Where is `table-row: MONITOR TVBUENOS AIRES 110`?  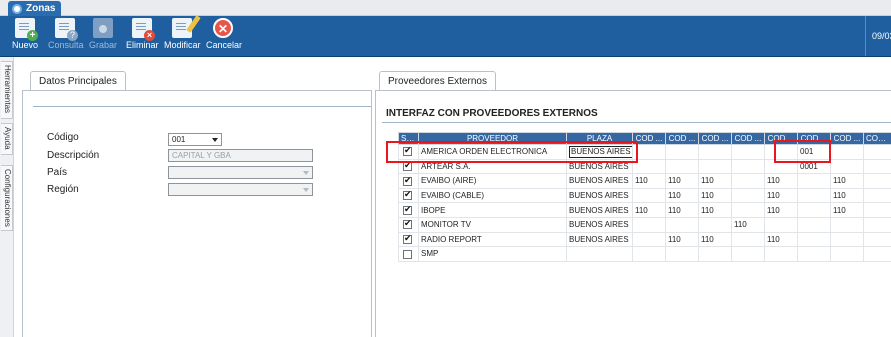
table-row: MONITOR TVBUENOS AIRES 110 is located at coordinates (644, 224).